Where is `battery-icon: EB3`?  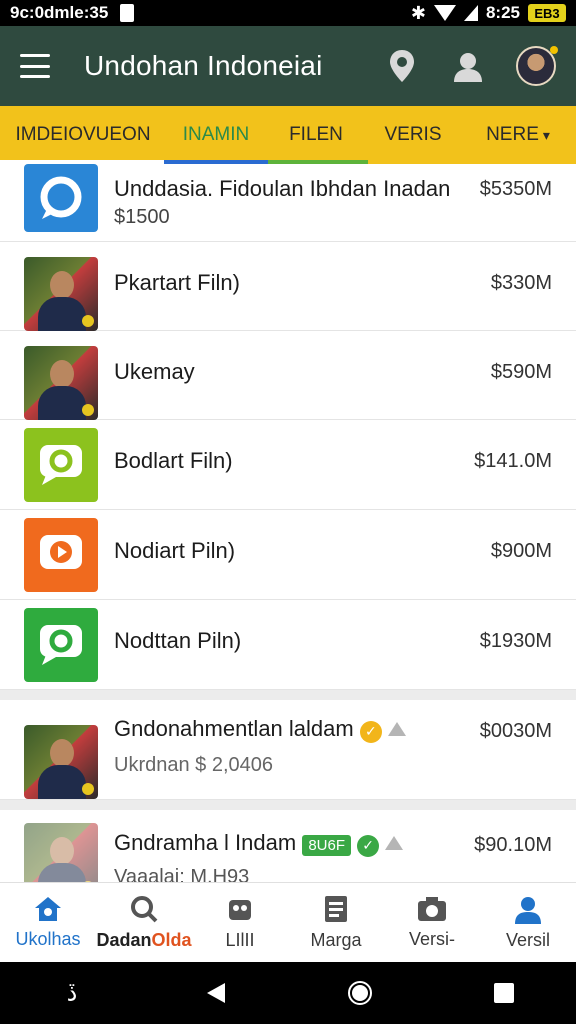 battery-icon: EB3 is located at coordinates (547, 13).